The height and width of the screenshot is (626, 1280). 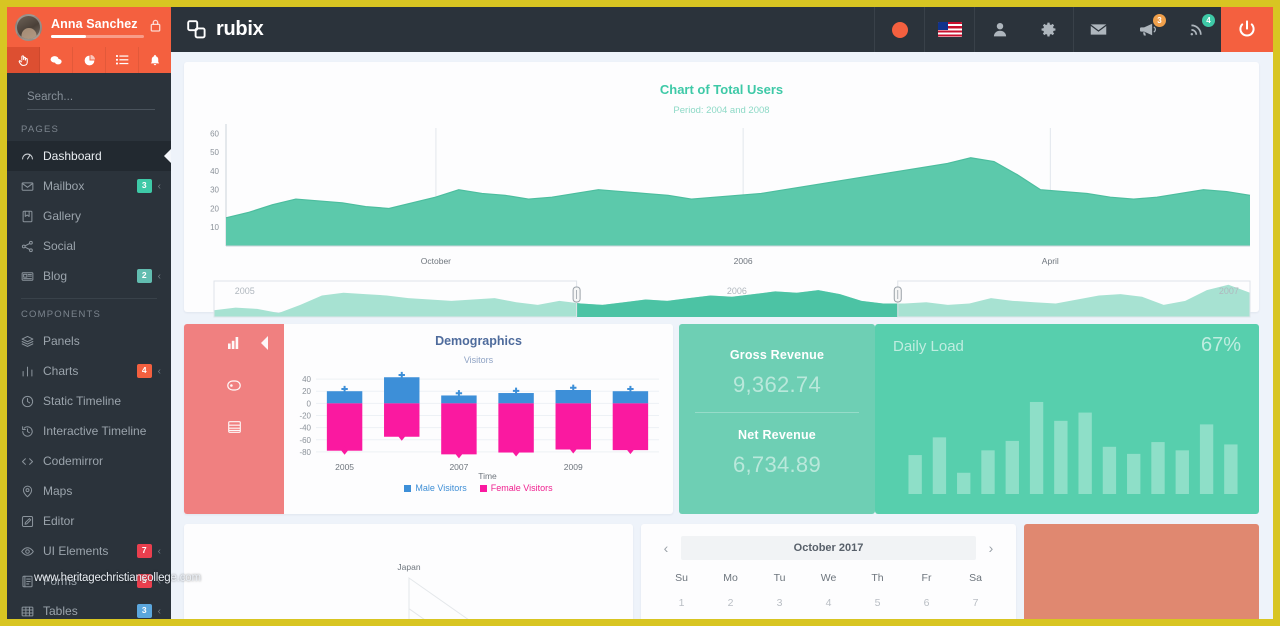 What do you see at coordinates (23, 60) in the screenshot?
I see `quick-icon-hand` at bounding box center [23, 60].